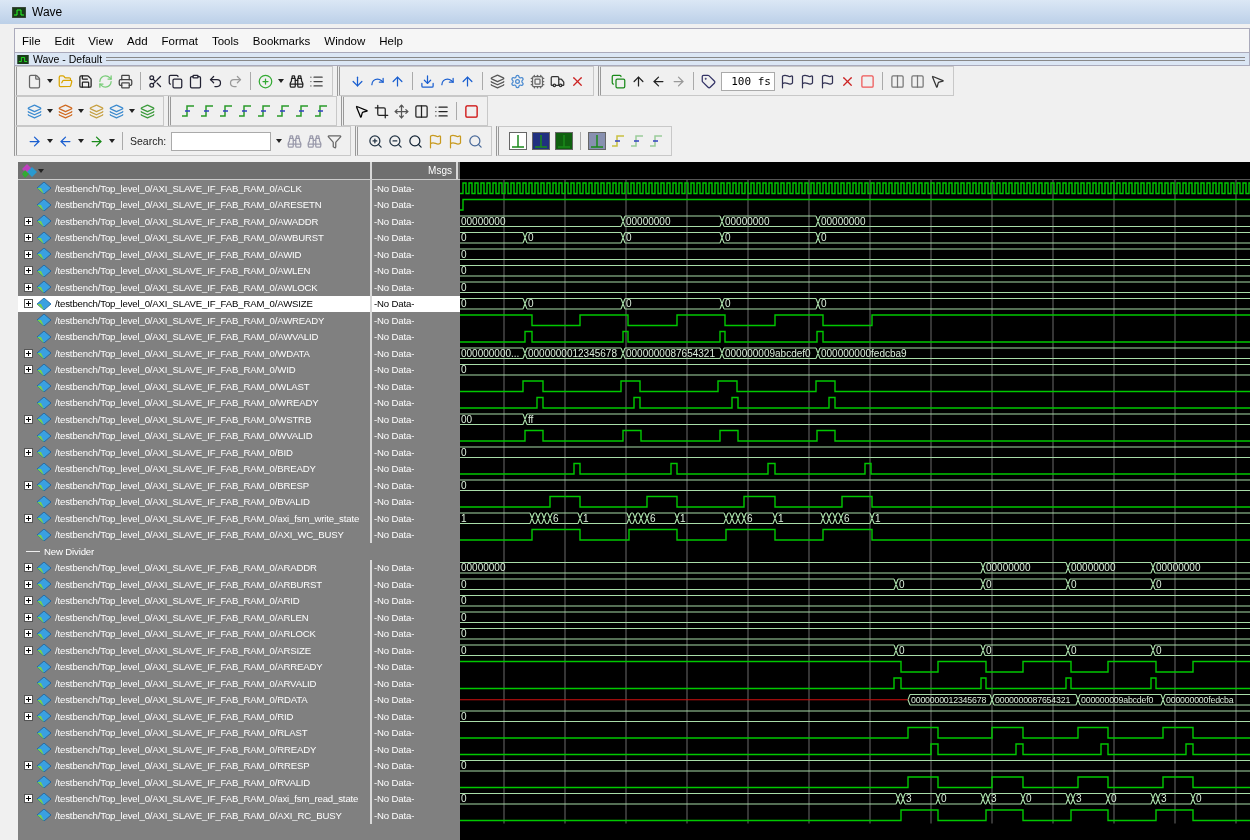 This screenshot has width=1250, height=840. Describe the element at coordinates (64, 40) in the screenshot. I see `menu-item: Edit` at that location.